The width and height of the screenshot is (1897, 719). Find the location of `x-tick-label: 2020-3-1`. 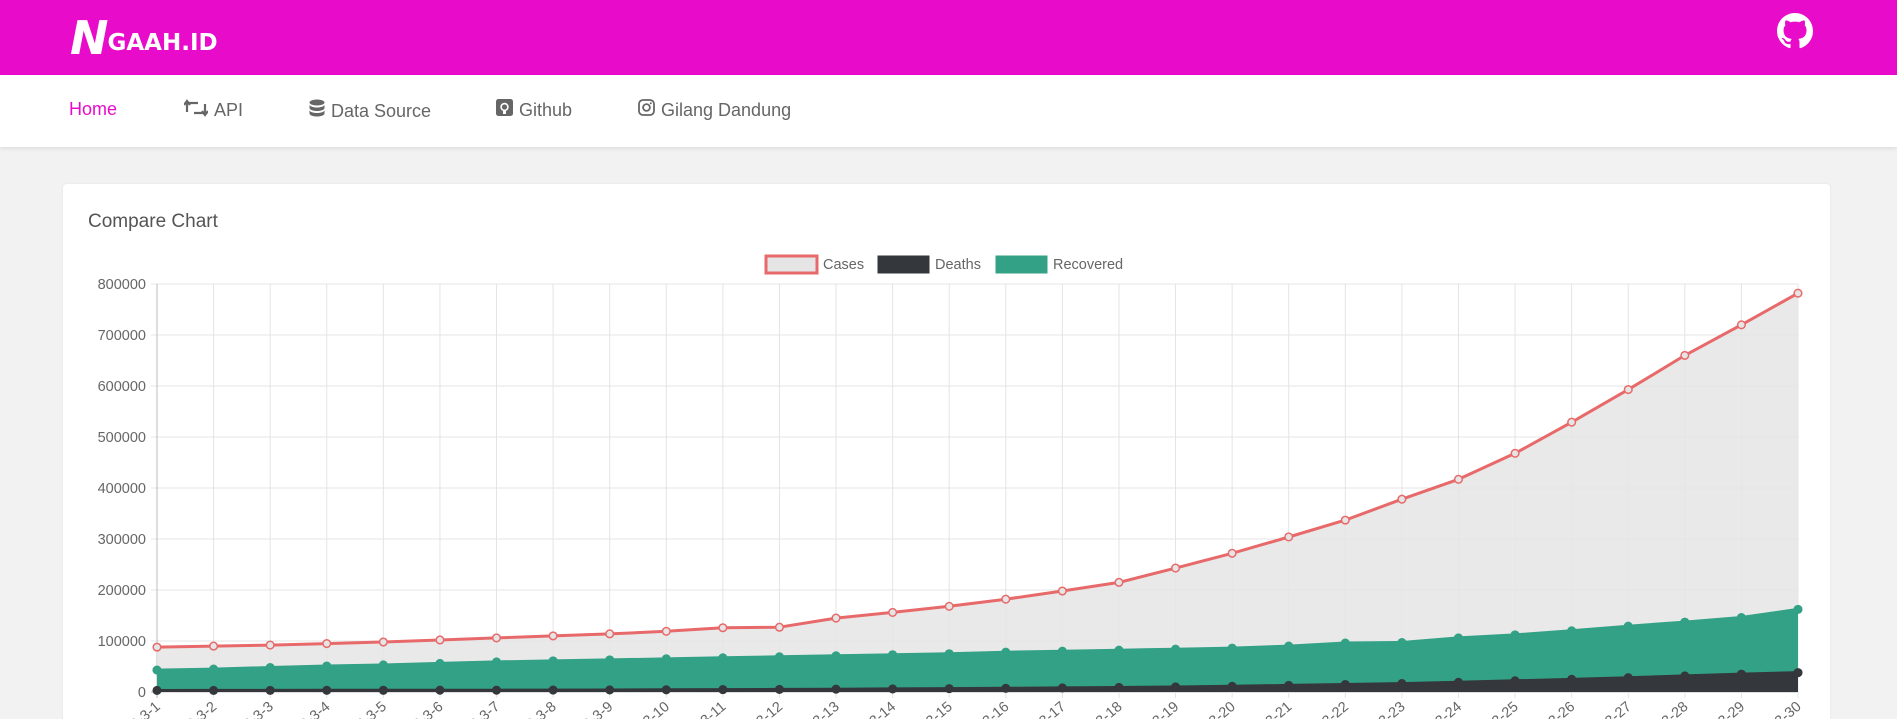

x-tick-label: 2020-3-1 is located at coordinates (136, 709).